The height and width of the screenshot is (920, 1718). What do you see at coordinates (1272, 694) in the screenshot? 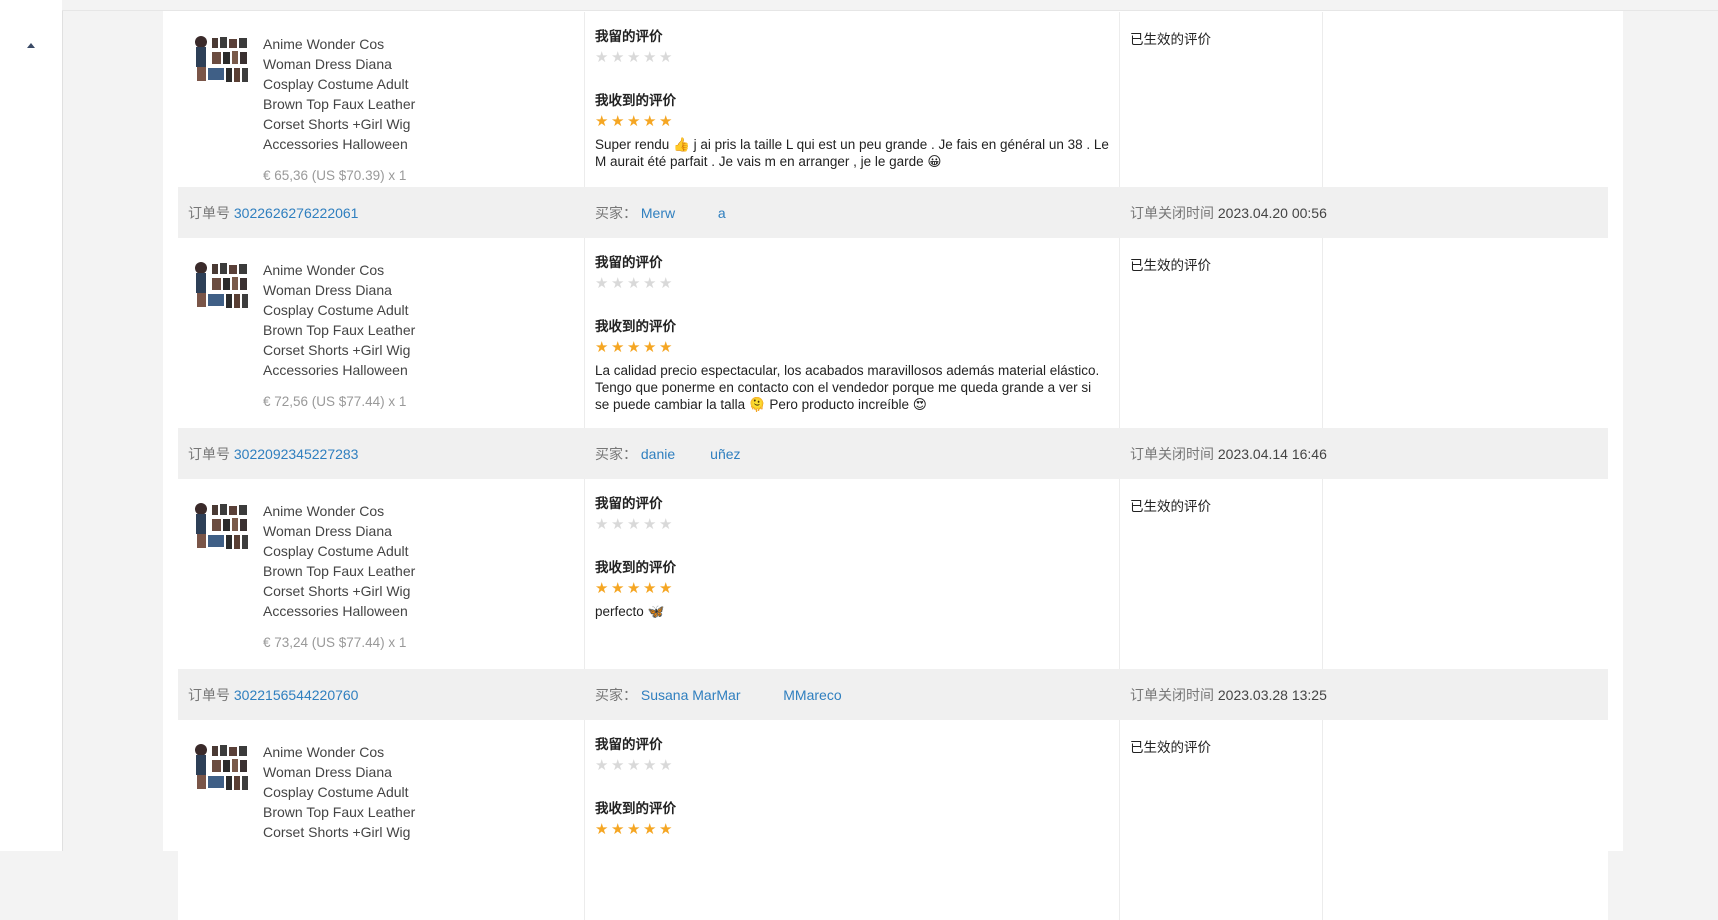
I see `close-time-value: 2023.03.28 13:25` at bounding box center [1272, 694].